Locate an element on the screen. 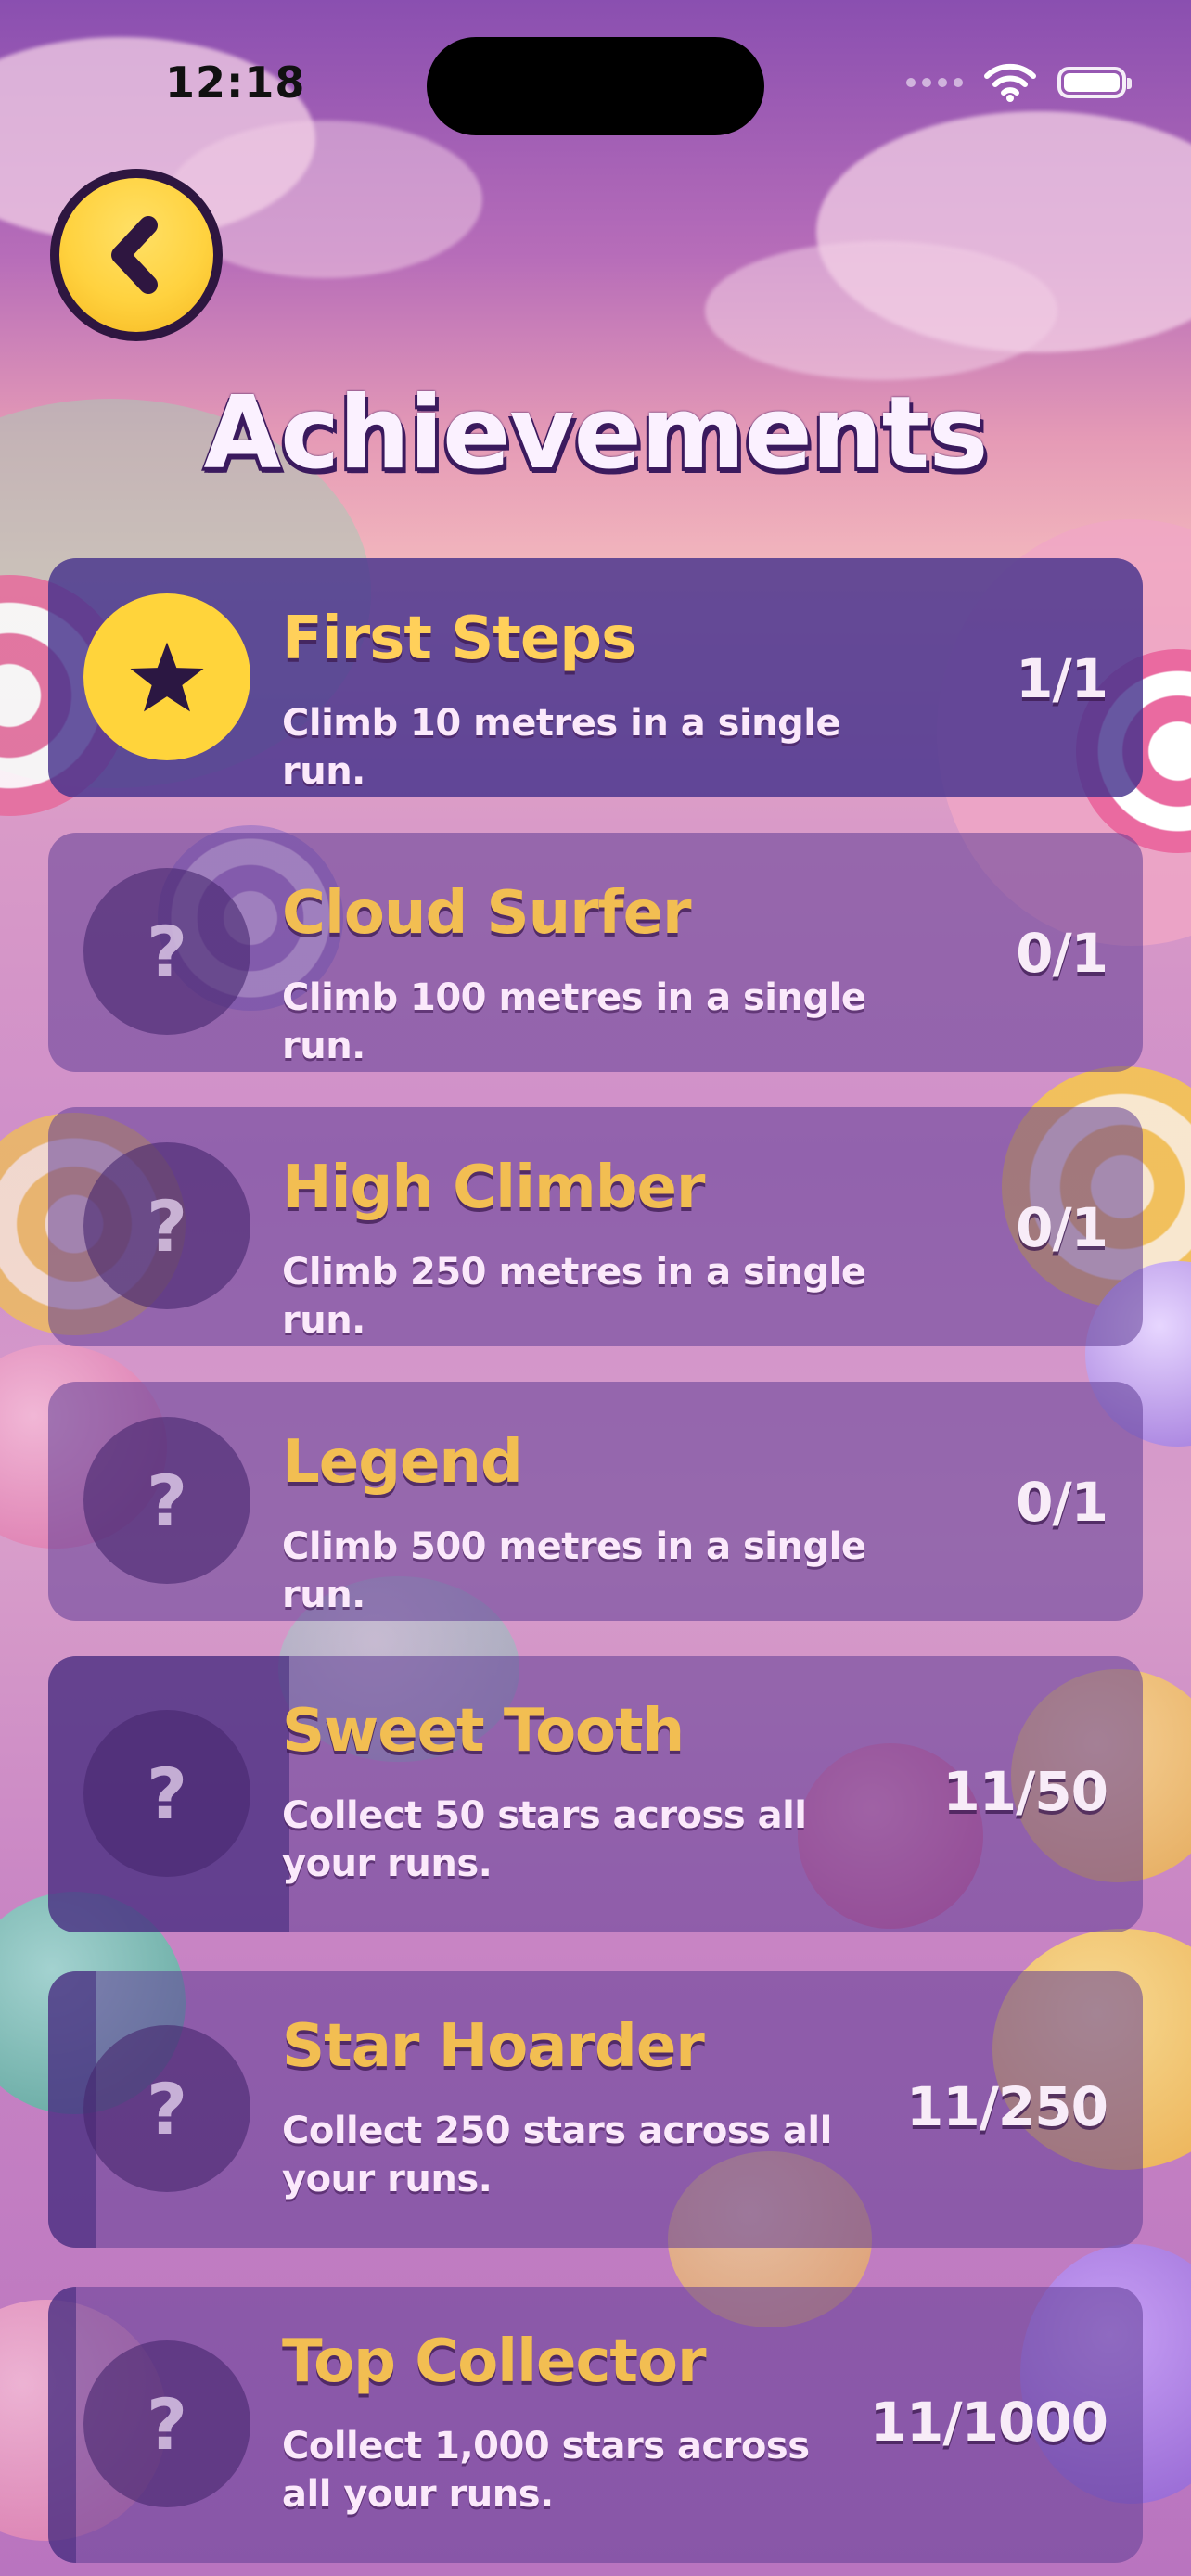 The image size is (1191, 2576). achievement-description: Collect 50 stars across all your runs. is located at coordinates (545, 1840).